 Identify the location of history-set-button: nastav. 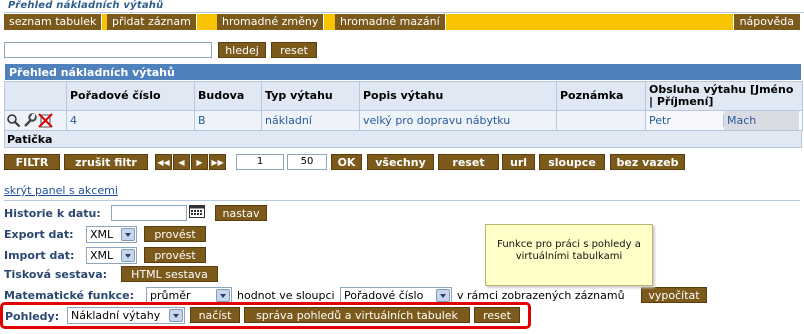
(241, 213).